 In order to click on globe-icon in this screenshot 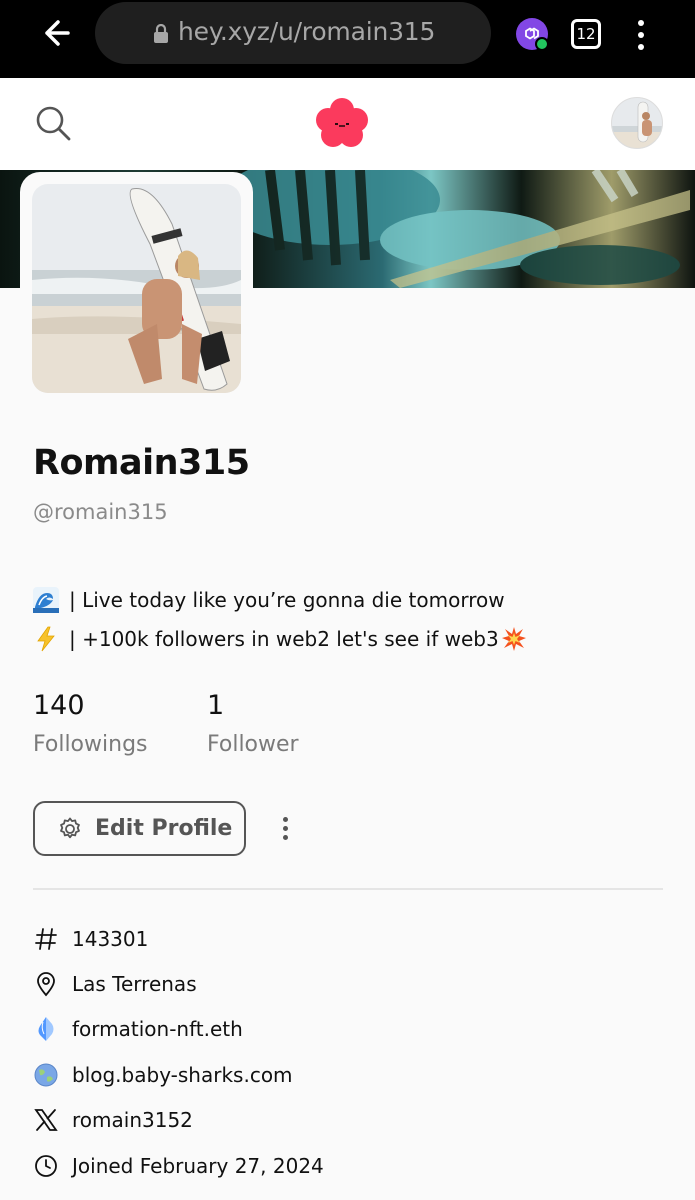, I will do `click(46, 1075)`.